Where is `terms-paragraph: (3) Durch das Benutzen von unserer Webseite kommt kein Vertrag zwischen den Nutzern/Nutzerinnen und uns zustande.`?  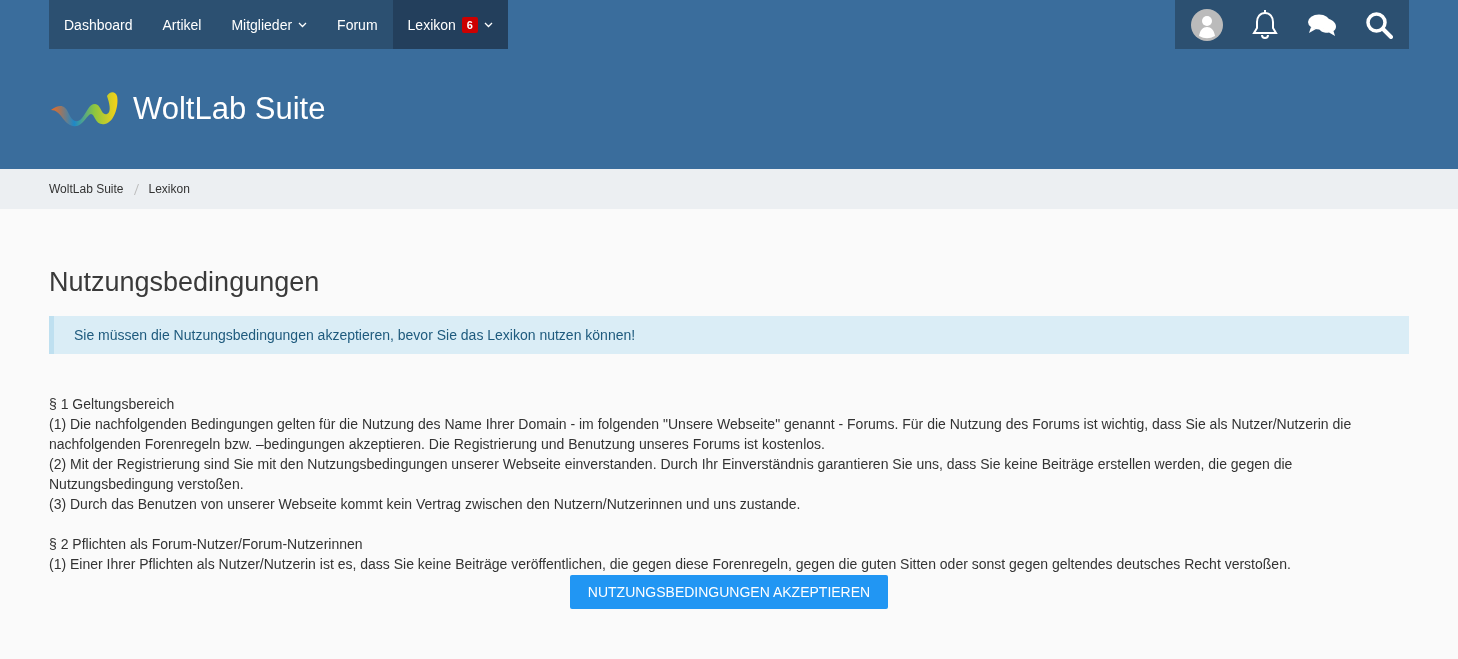
terms-paragraph: (3) Durch das Benutzen von unserer Webseite kommt kein Vertrag zwischen den Nutzern/Nutzerinnen und uns zustande. is located at coordinates (425, 504).